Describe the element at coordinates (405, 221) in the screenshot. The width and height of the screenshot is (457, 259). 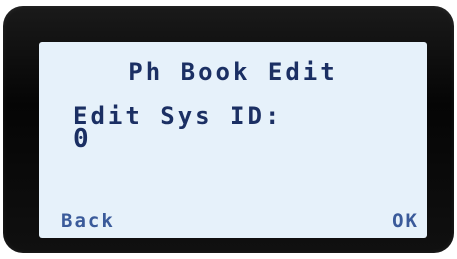
I see `ok-softkey: OK` at that location.